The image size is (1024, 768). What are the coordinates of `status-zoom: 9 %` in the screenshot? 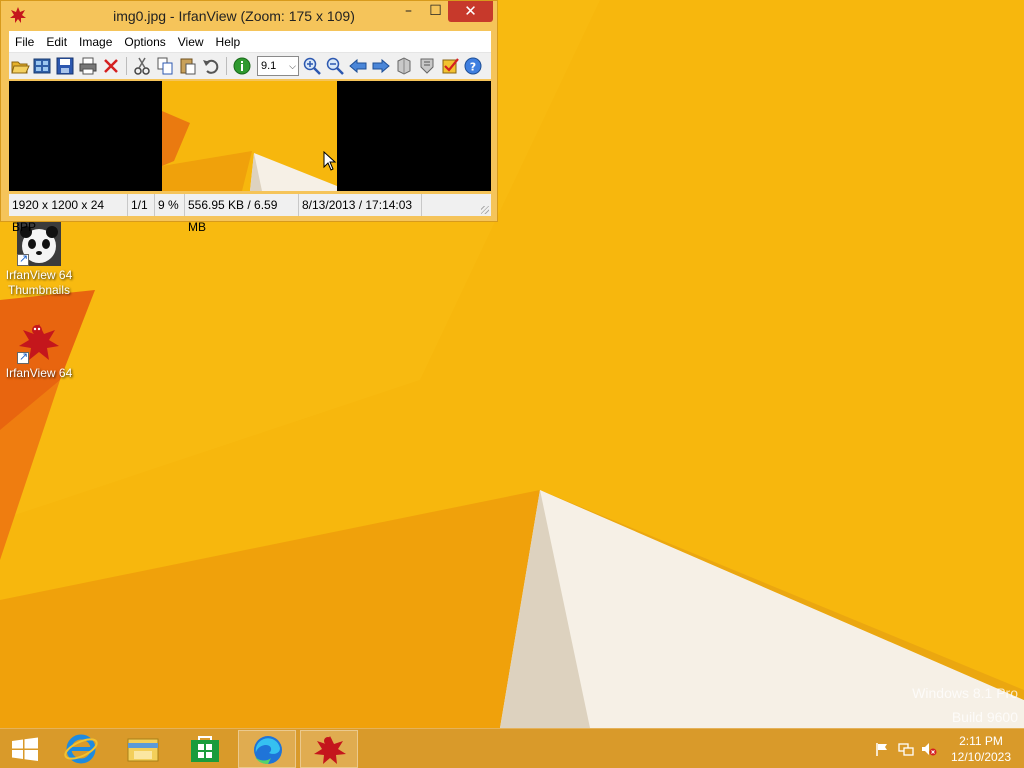 It's located at (170, 205).